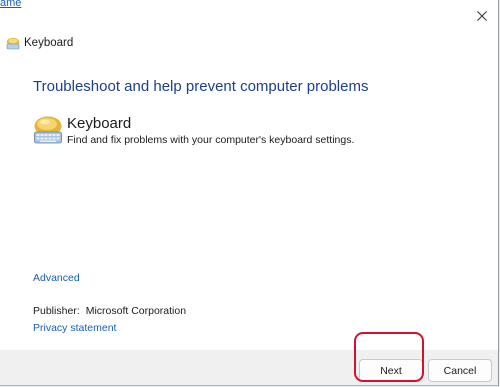  I want to click on button-footer: Next Cancel, so click(249, 367).